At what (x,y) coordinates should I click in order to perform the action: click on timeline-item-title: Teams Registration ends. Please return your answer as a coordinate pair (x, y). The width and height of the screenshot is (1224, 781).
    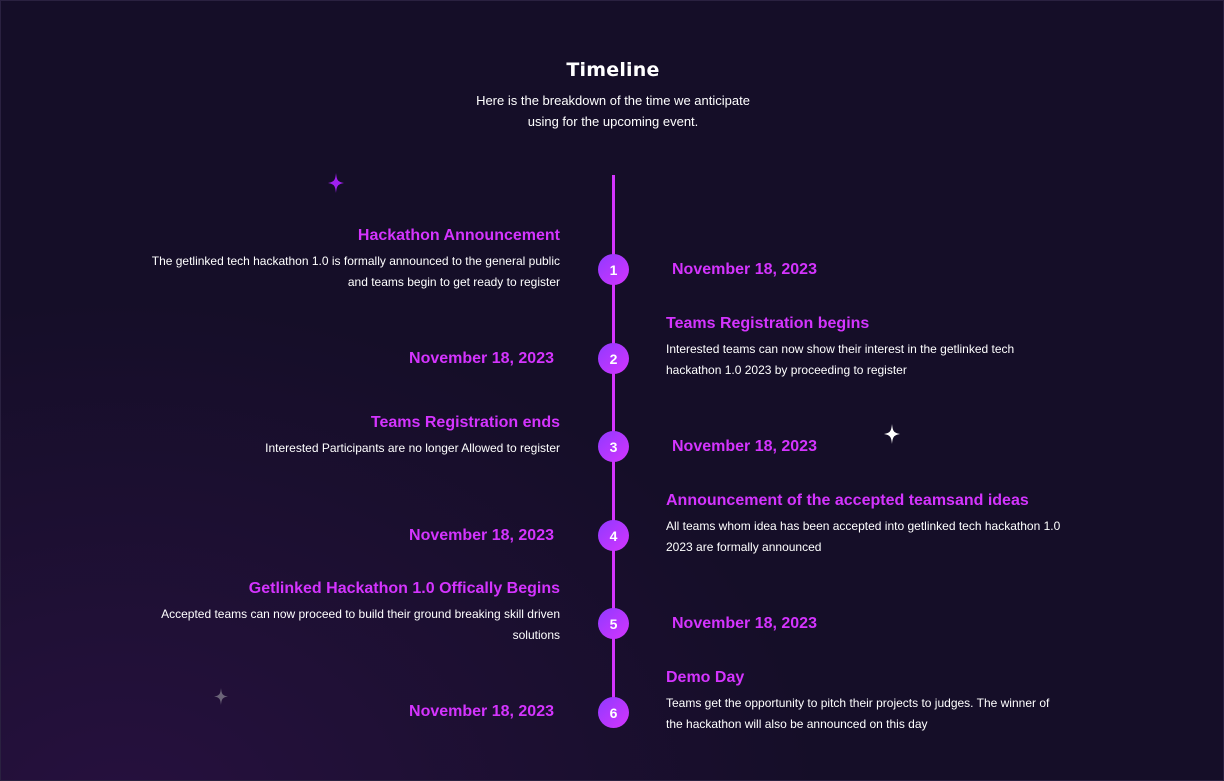
    Looking at the image, I should click on (465, 422).